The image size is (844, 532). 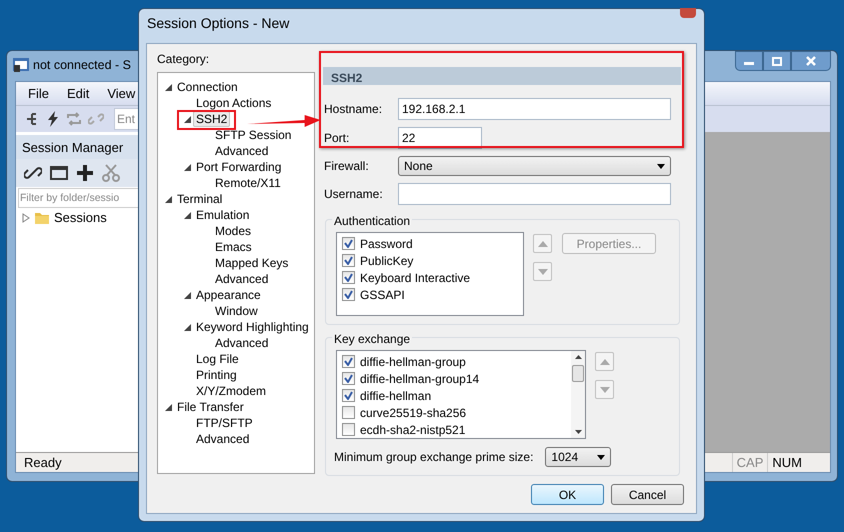 What do you see at coordinates (80, 218) in the screenshot?
I see `tree-item: Sessions` at bounding box center [80, 218].